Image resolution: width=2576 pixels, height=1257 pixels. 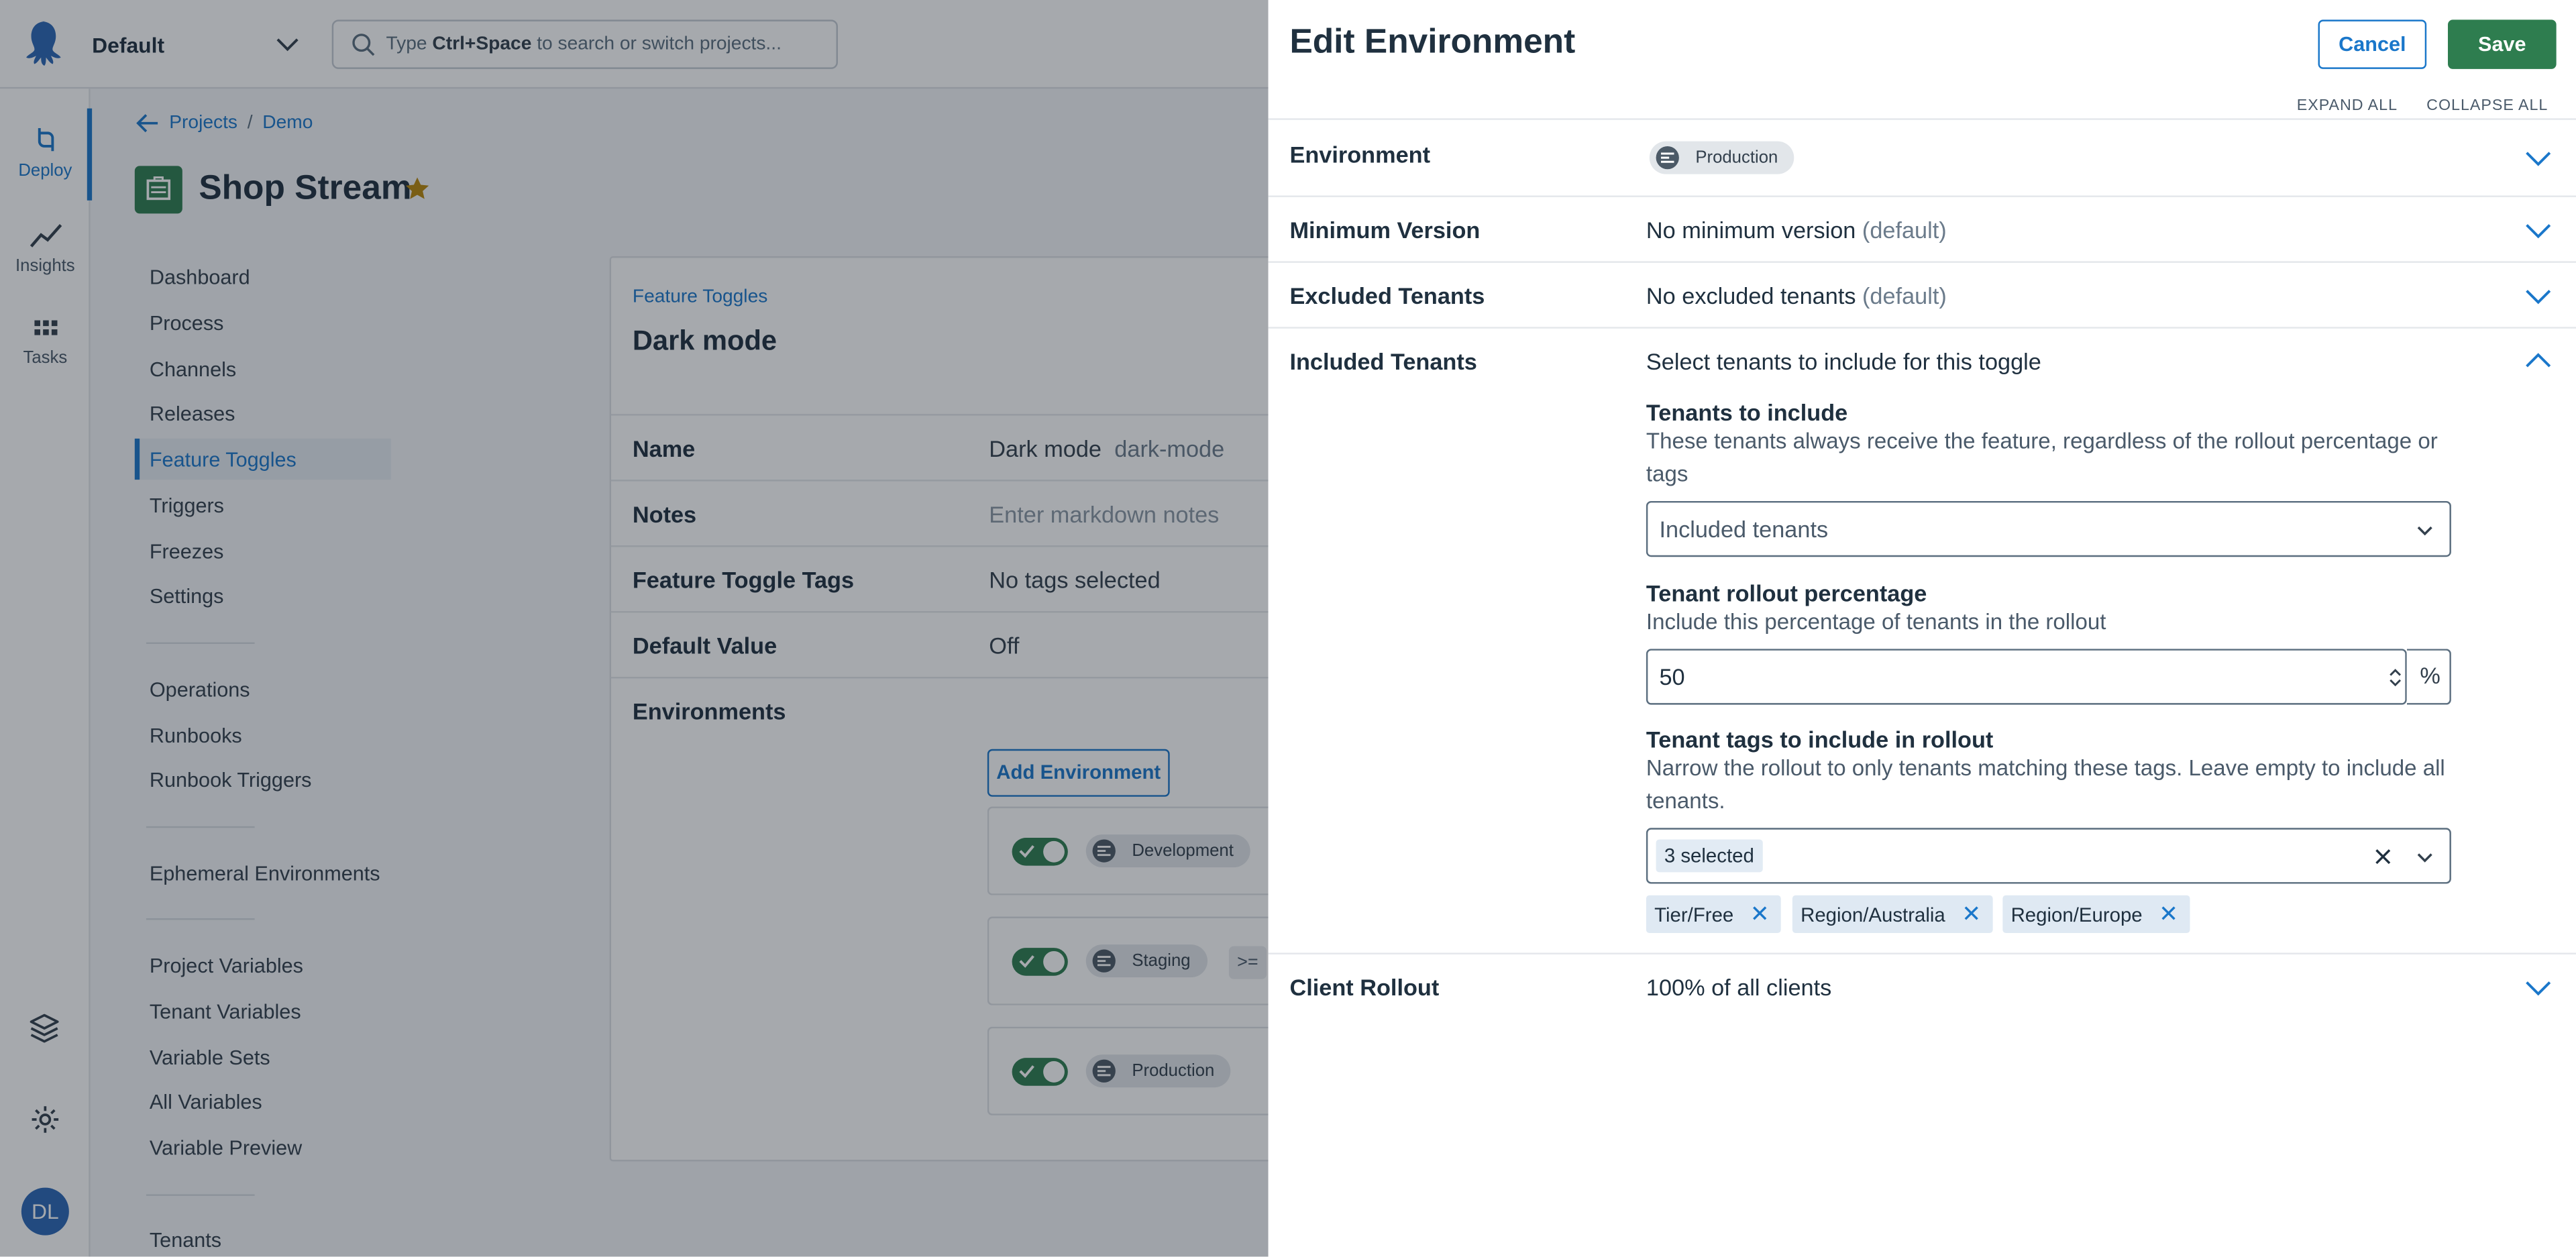 What do you see at coordinates (2347, 106) in the screenshot?
I see `expand-all-button: EXPAND ALL` at bounding box center [2347, 106].